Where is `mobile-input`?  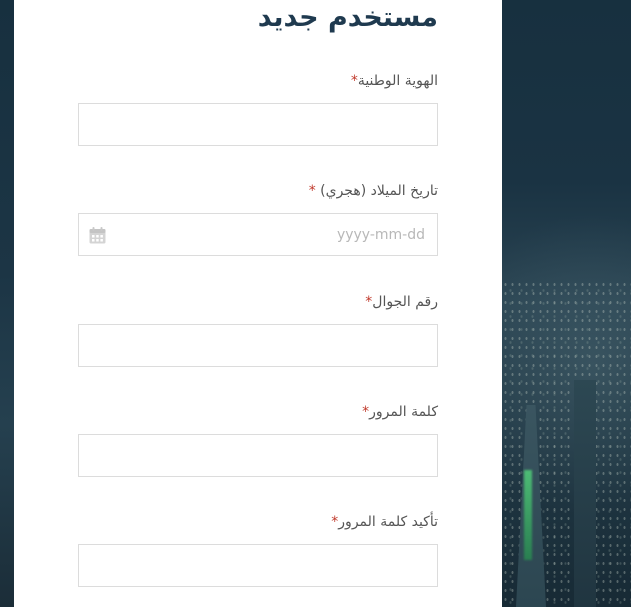 mobile-input is located at coordinates (258, 345).